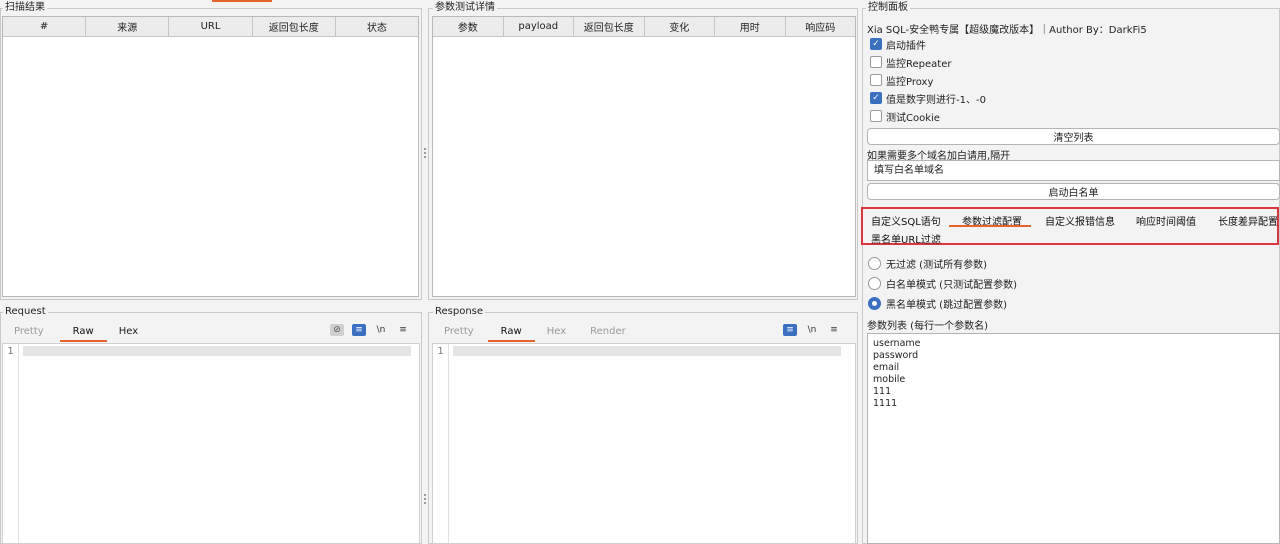 This screenshot has width=1280, height=544. I want to click on response-editor: 1, so click(644, 443).